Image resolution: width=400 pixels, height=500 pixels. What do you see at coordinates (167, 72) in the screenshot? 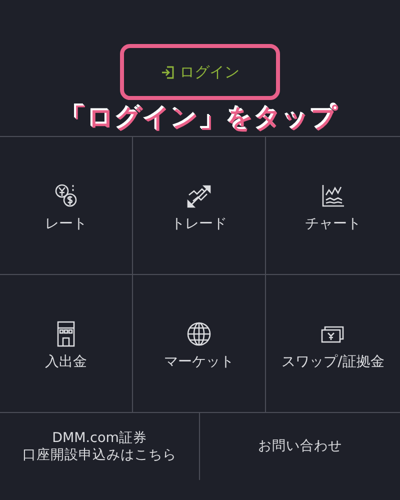
I see `login-icon` at bounding box center [167, 72].